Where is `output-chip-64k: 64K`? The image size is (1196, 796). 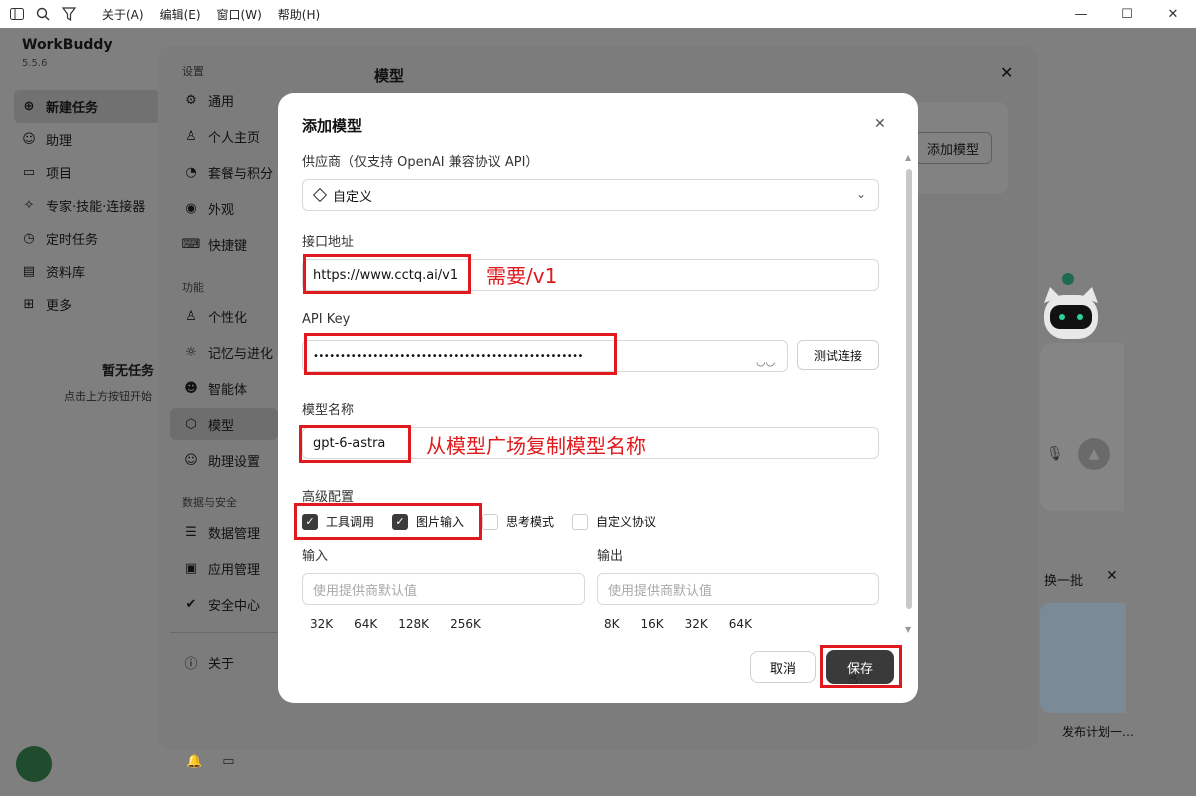
output-chip-64k: 64K is located at coordinates (740, 624).